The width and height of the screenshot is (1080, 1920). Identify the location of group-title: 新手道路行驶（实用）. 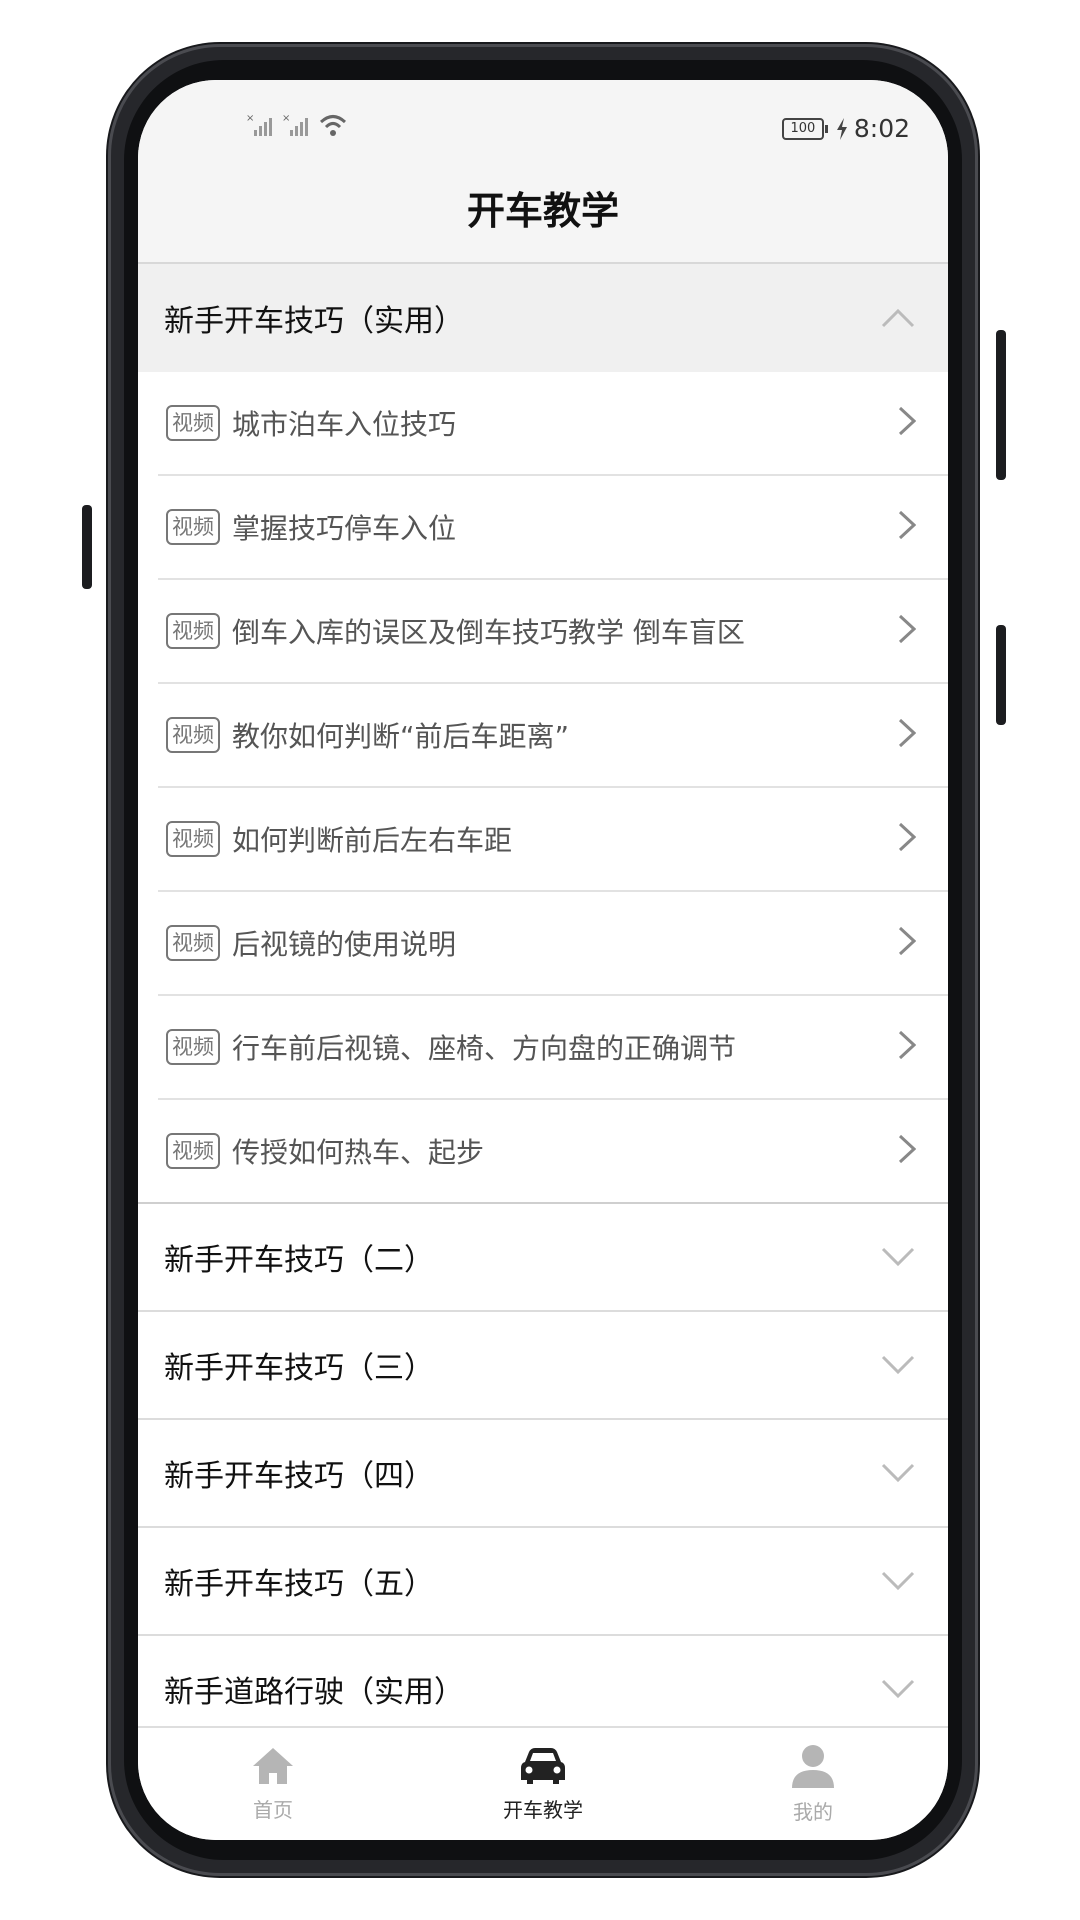
(314, 1692).